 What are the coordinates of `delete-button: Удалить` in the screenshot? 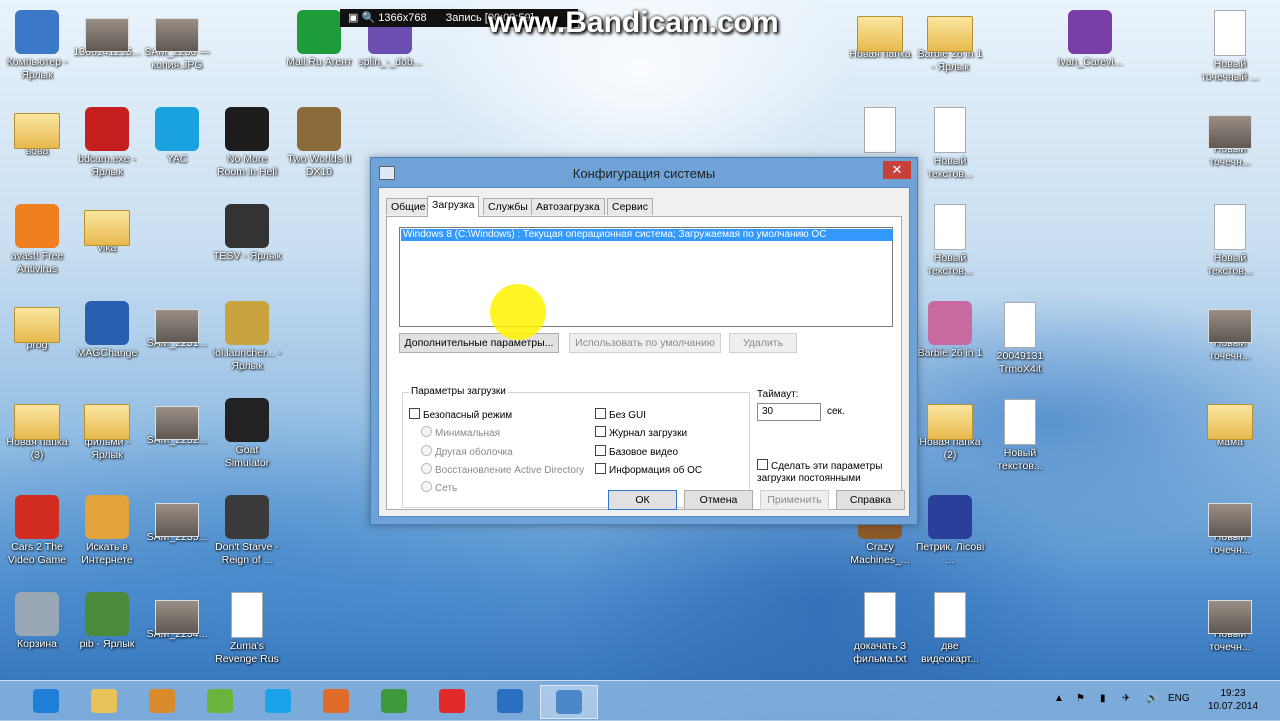 It's located at (763, 343).